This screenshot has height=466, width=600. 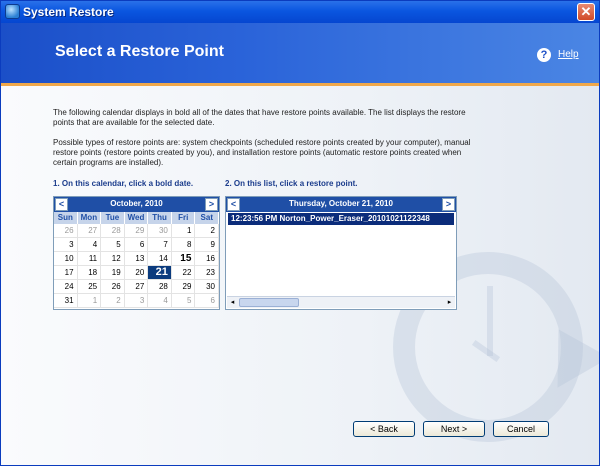 What do you see at coordinates (300, 12) in the screenshot?
I see `title-bar: System Restore ✕` at bounding box center [300, 12].